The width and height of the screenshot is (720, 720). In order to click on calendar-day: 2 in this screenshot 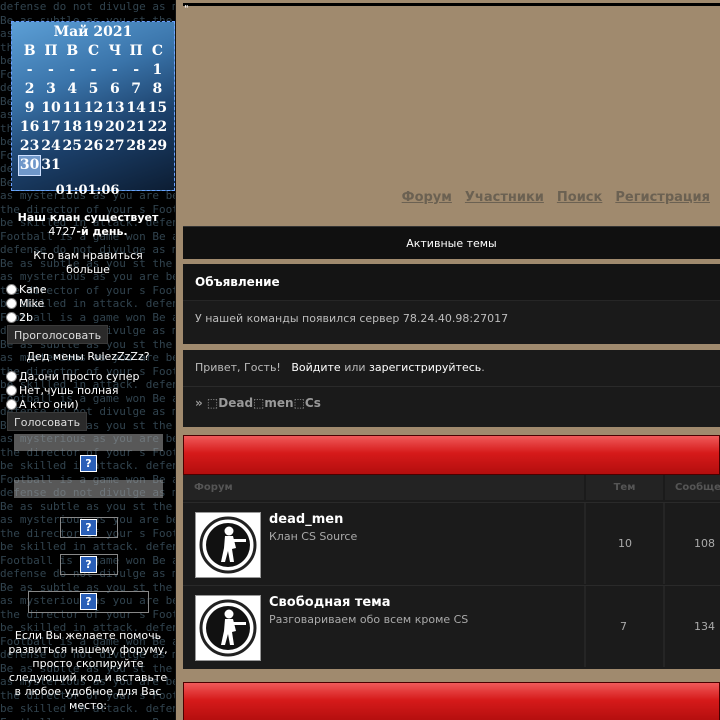, I will do `click(29, 89)`.